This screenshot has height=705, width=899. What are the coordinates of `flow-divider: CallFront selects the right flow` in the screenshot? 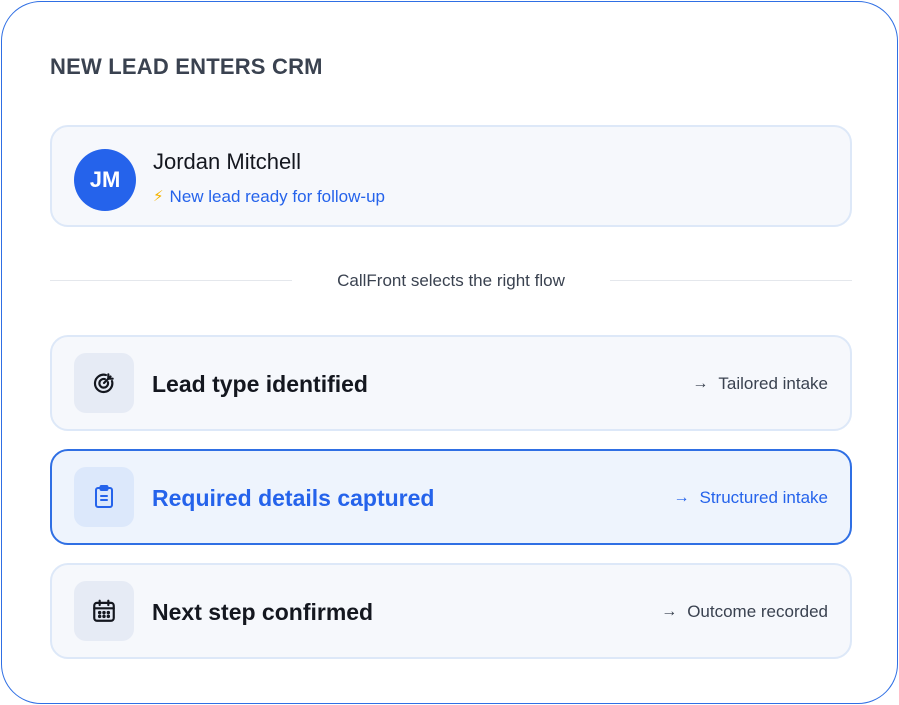 It's located at (451, 281).